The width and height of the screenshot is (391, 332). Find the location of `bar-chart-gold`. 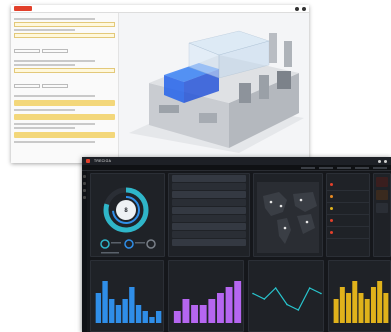

bar-chart-gold is located at coordinates (361, 302).